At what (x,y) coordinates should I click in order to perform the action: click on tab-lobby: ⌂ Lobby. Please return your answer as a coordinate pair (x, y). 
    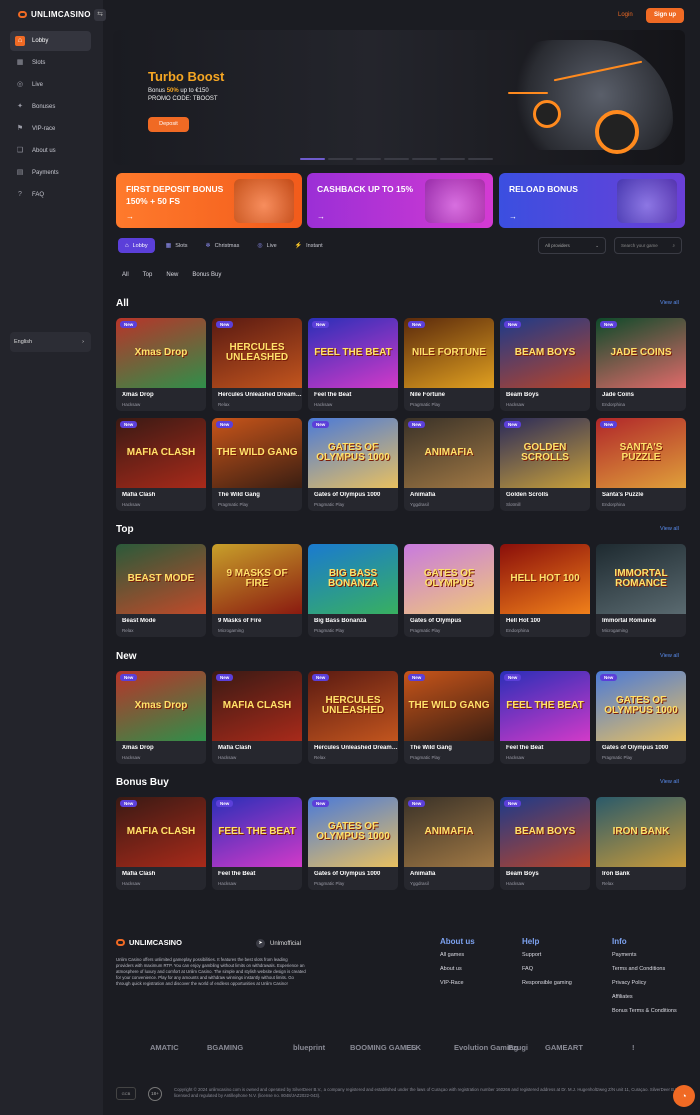
    Looking at the image, I should click on (136, 245).